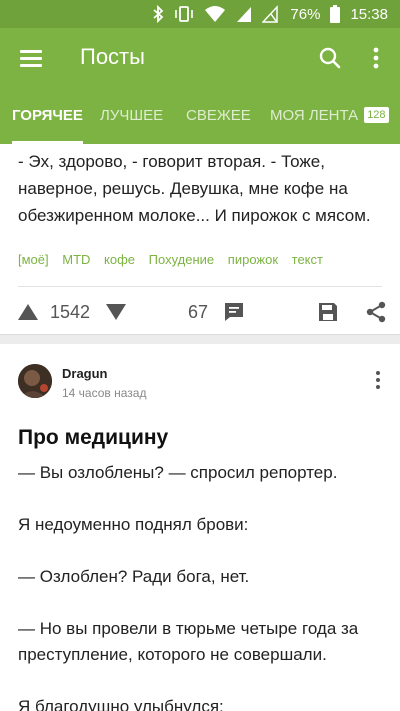 This screenshot has height=711, width=400. I want to click on tab-label: ЛУЧШЕЕ, so click(132, 115).